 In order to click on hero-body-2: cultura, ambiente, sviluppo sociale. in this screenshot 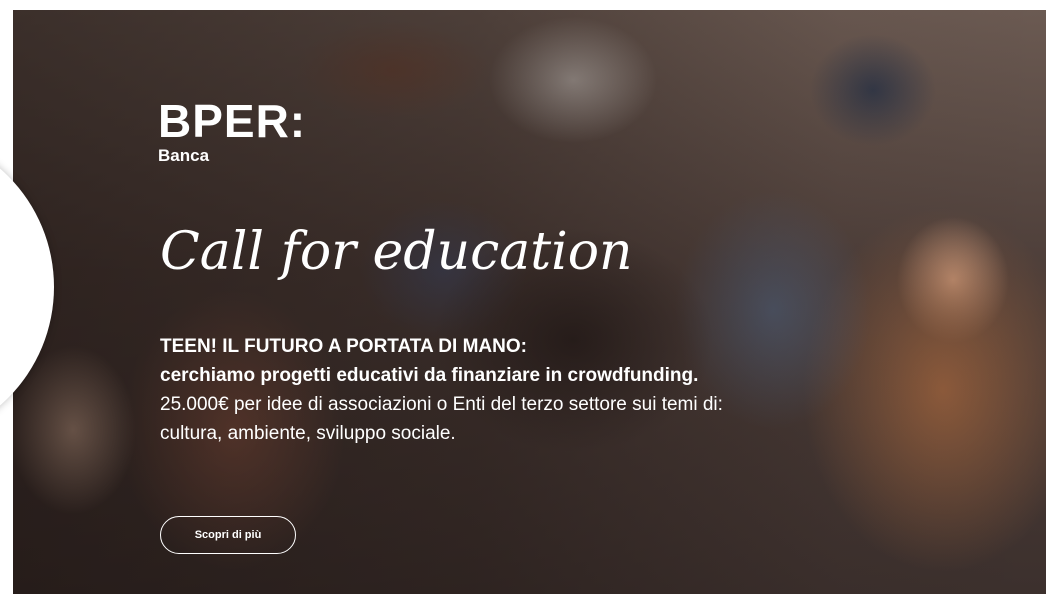, I will do `click(308, 433)`.